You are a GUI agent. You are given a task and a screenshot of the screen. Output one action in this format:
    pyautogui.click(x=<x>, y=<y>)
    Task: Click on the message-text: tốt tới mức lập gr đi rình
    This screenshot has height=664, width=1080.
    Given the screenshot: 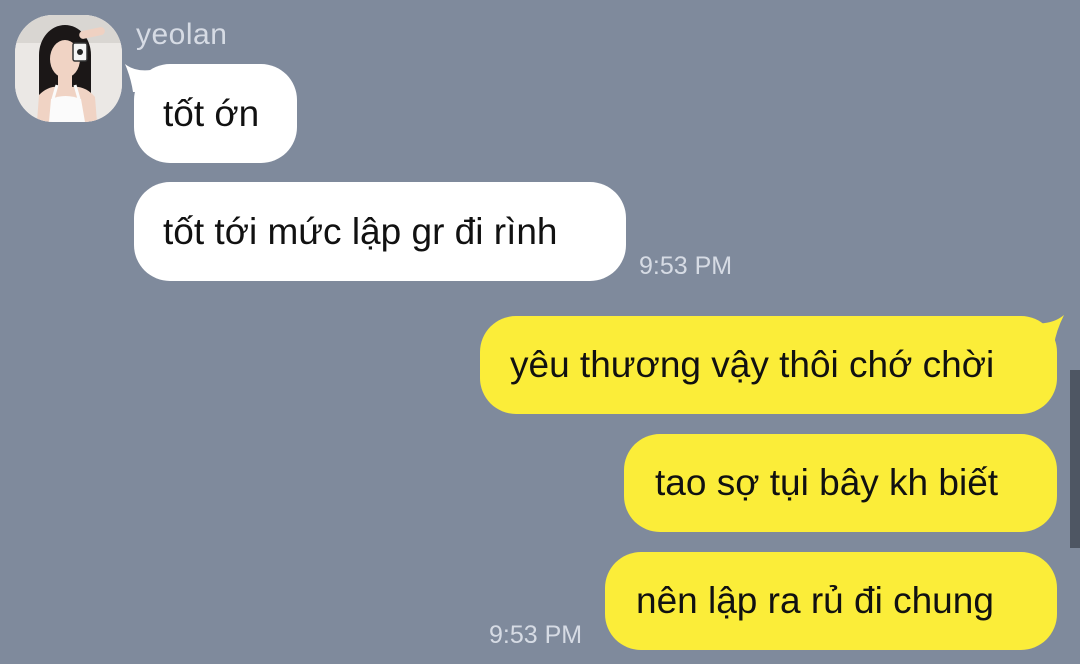 What is the action you would take?
    pyautogui.click(x=360, y=231)
    